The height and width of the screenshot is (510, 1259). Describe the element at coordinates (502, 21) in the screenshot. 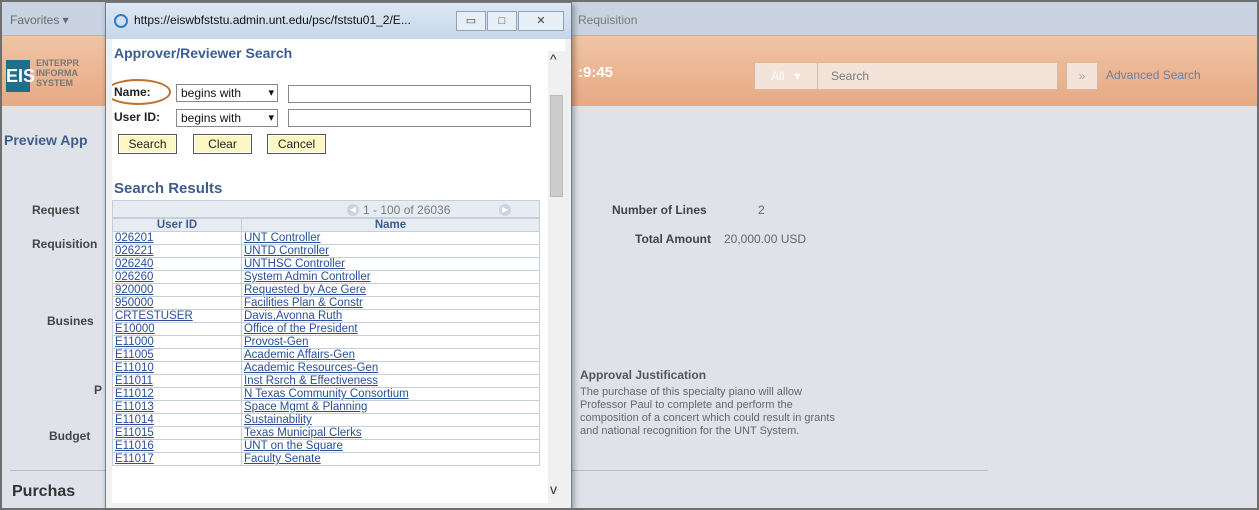

I see `maximize-icon: □` at that location.